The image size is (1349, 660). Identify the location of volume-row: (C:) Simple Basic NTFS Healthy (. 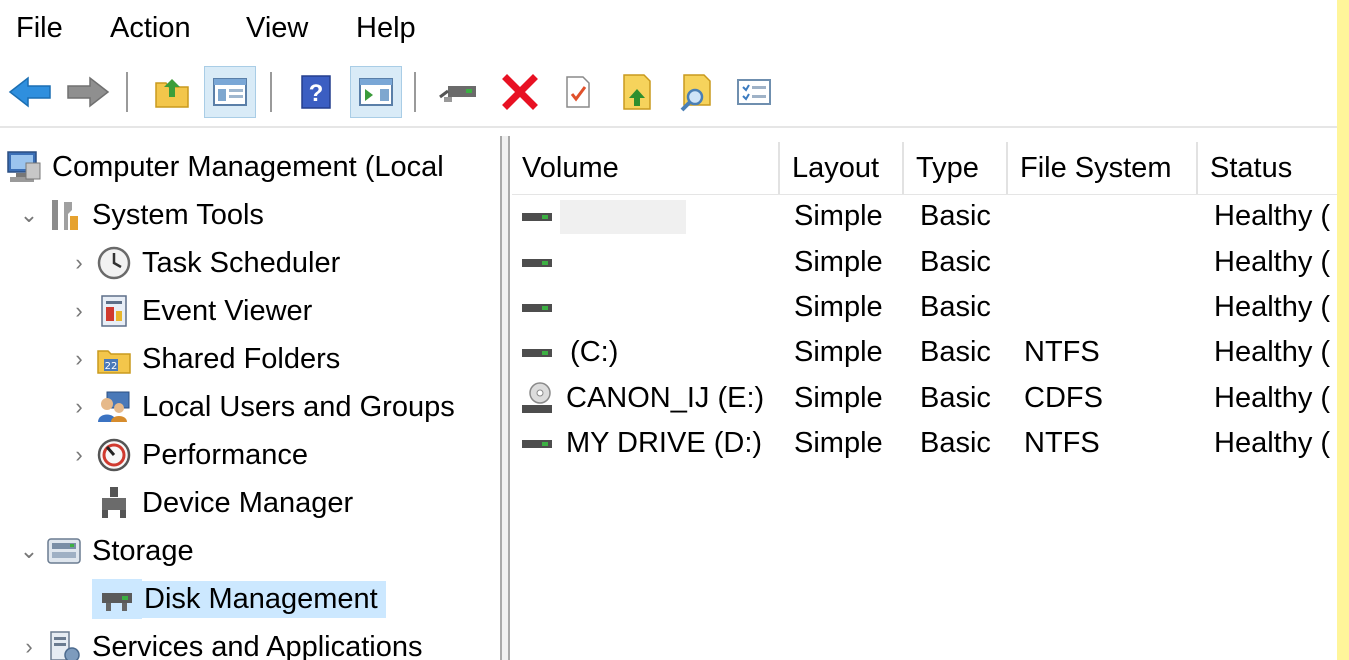
(924, 352).